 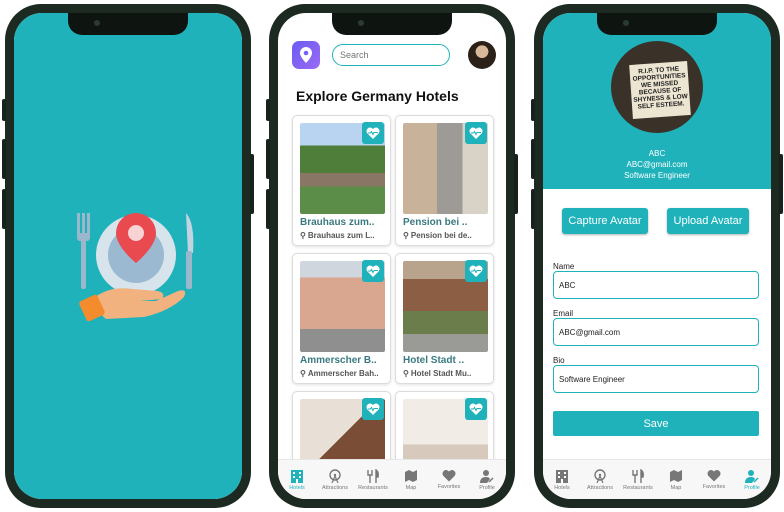 What do you see at coordinates (657, 153) in the screenshot?
I see `profile-name: ABC` at bounding box center [657, 153].